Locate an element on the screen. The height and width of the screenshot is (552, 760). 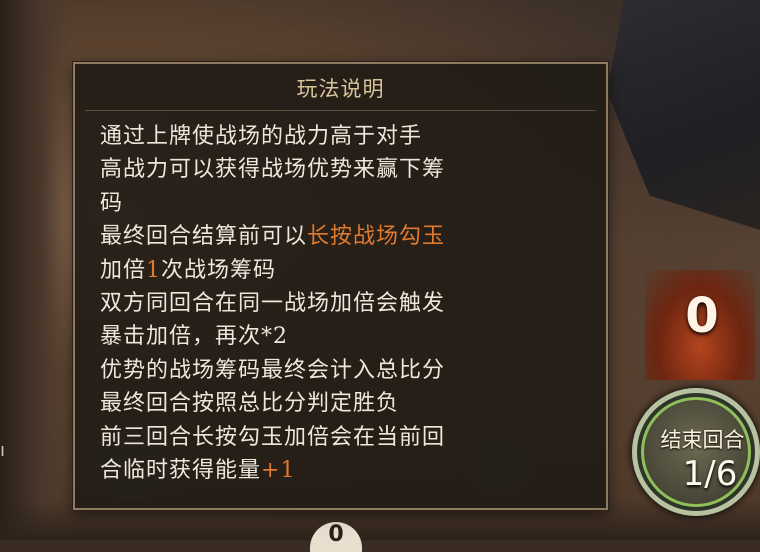
rule-text: 合临时获得能量 is located at coordinates (181, 471).